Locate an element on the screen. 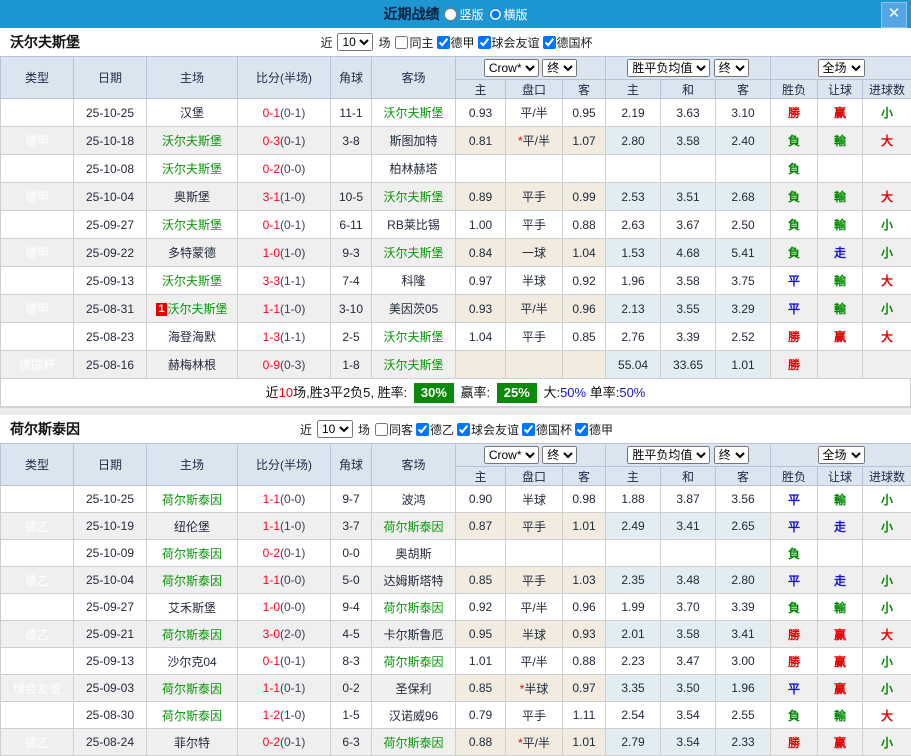  league-filter: 德乙 is located at coordinates (435, 429).